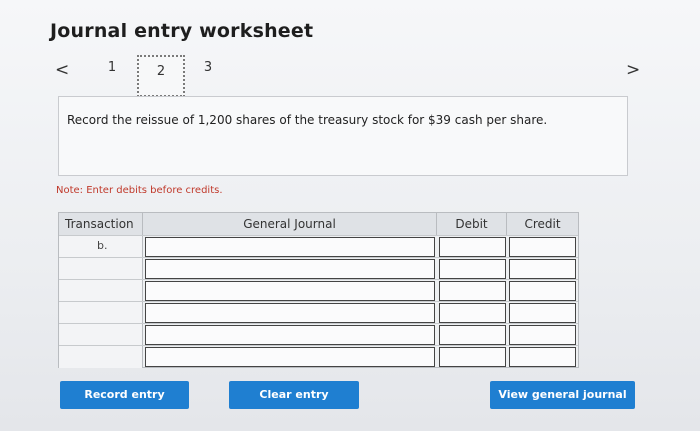 The image size is (700, 431). Describe the element at coordinates (472, 224) in the screenshot. I see `header-debit: Debit` at that location.